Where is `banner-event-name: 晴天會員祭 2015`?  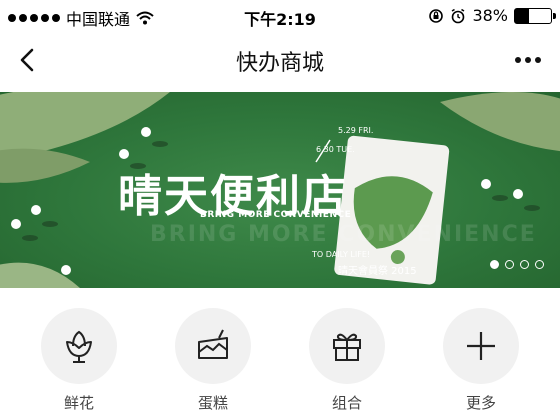 banner-event-name: 晴天會員祭 2015 is located at coordinates (377, 271).